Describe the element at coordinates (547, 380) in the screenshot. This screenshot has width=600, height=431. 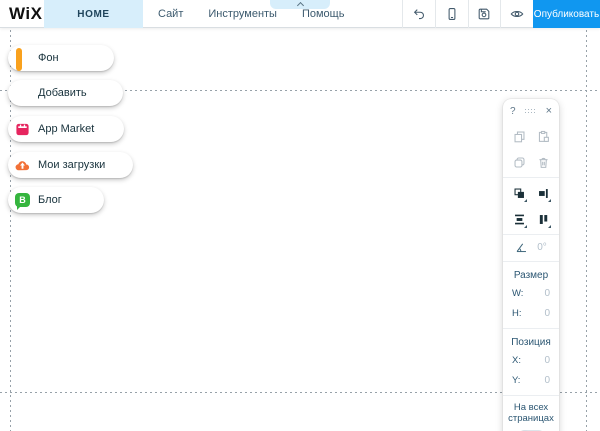
I see `y-value: 0` at that location.